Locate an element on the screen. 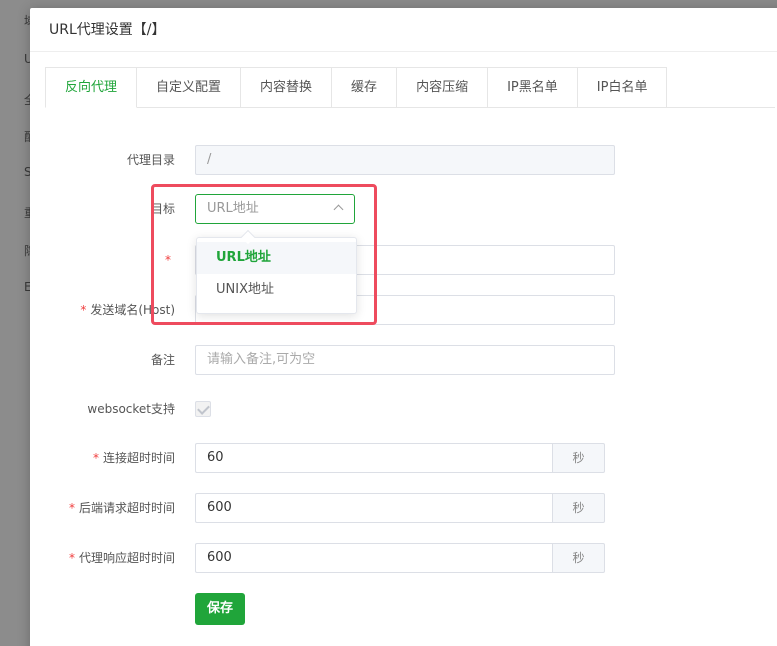 This screenshot has width=777, height=646. websocket-label: websocket支持 is located at coordinates (131, 409).